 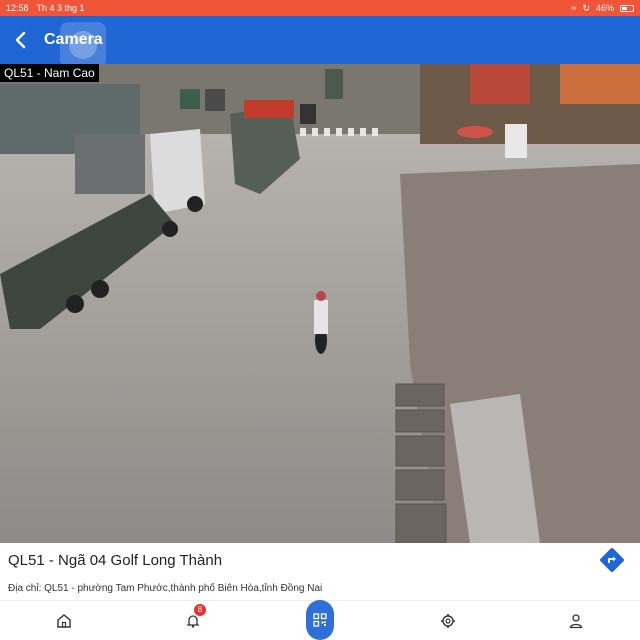 What do you see at coordinates (586, 7) in the screenshot?
I see `sync-icon: ↻` at bounding box center [586, 7].